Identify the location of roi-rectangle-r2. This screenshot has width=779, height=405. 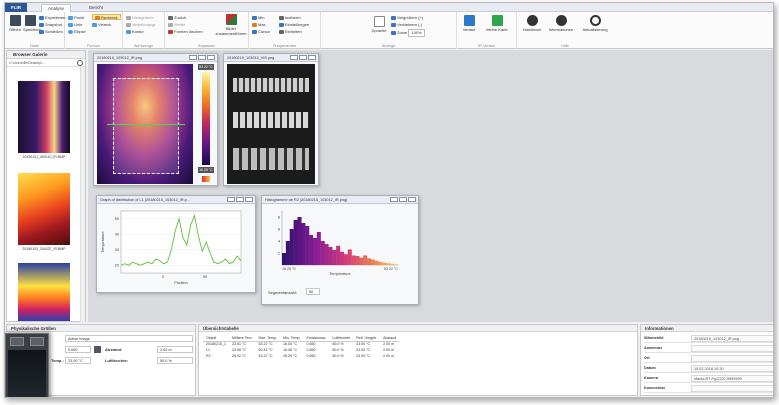
(146, 126).